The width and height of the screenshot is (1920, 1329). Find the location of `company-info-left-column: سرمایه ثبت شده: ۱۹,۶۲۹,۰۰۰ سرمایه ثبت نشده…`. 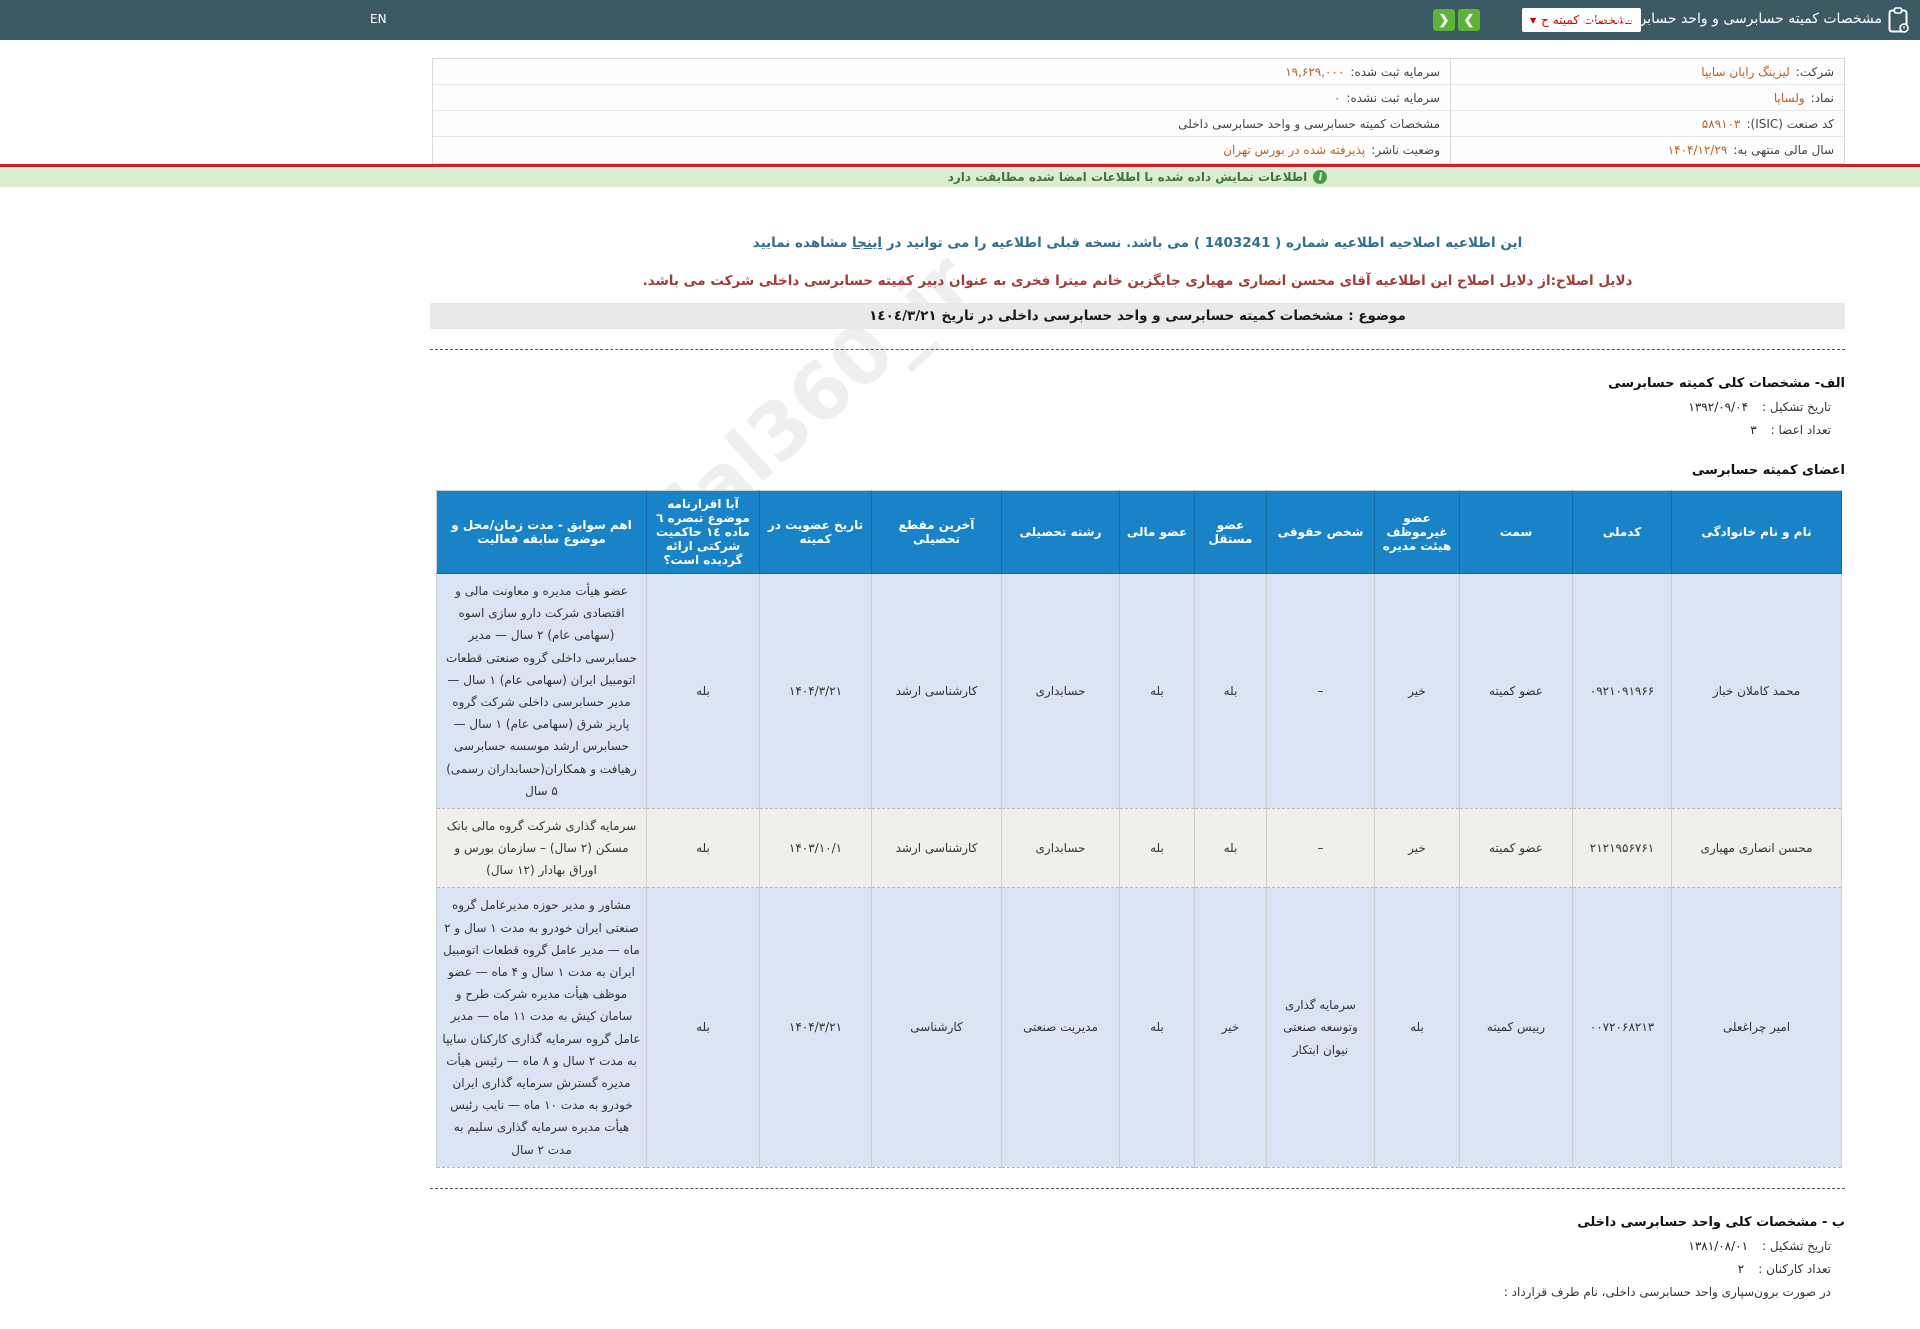

company-info-left-column: سرمایه ثبت شده: ۱۹,۶۲۹,۰۰۰ سرمایه ثبت نشده… is located at coordinates (941, 111).